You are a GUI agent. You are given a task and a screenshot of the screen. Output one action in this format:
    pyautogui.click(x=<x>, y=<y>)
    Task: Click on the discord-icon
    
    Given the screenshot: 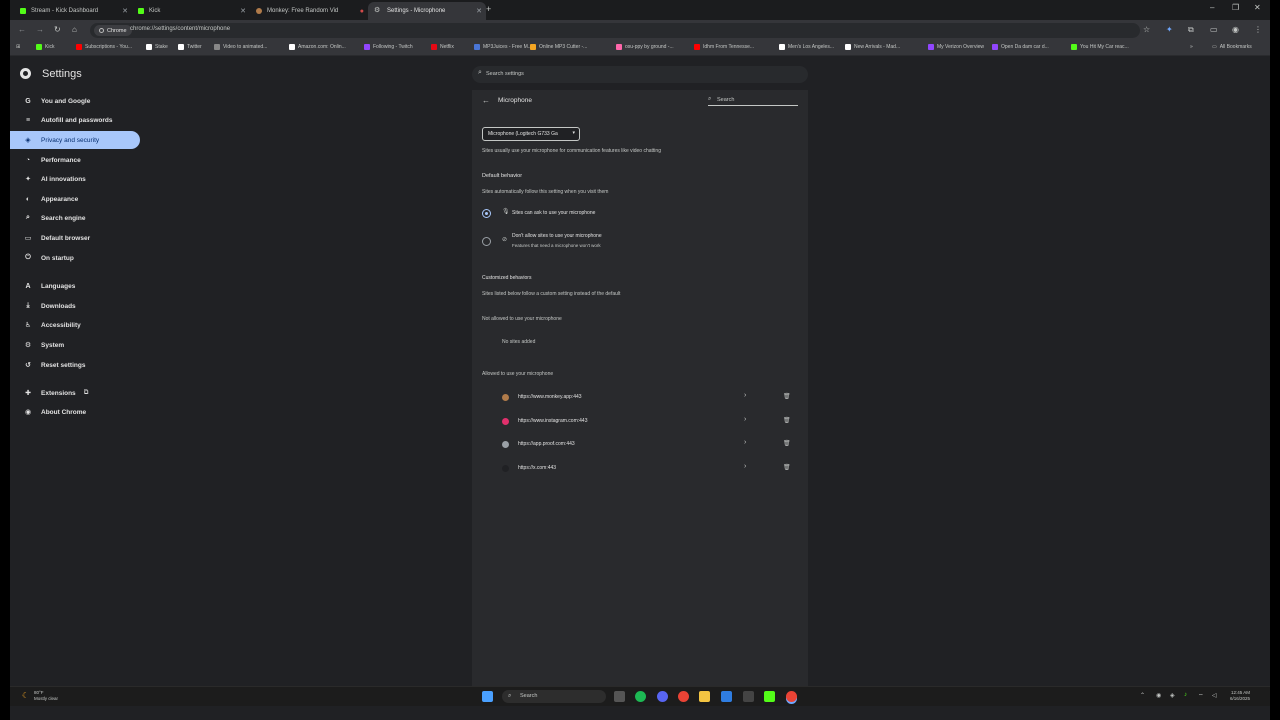 What is the action you would take?
    pyautogui.click(x=662, y=696)
    